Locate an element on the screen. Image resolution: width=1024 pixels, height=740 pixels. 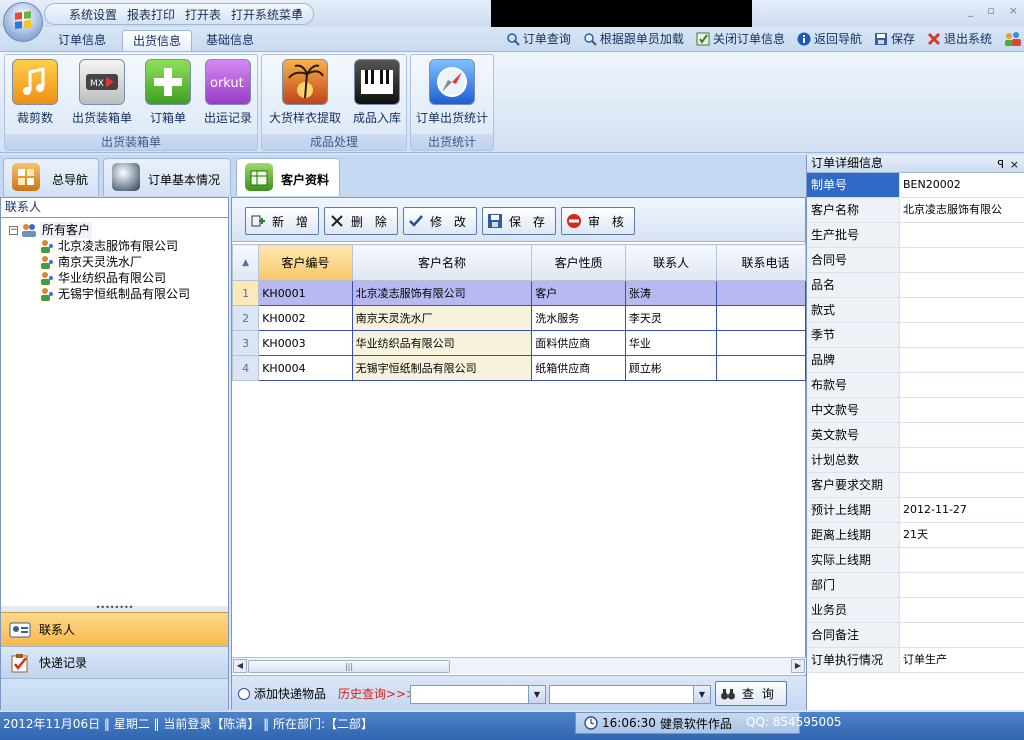
property-row: 中文款号 is located at coordinates (915, 410).